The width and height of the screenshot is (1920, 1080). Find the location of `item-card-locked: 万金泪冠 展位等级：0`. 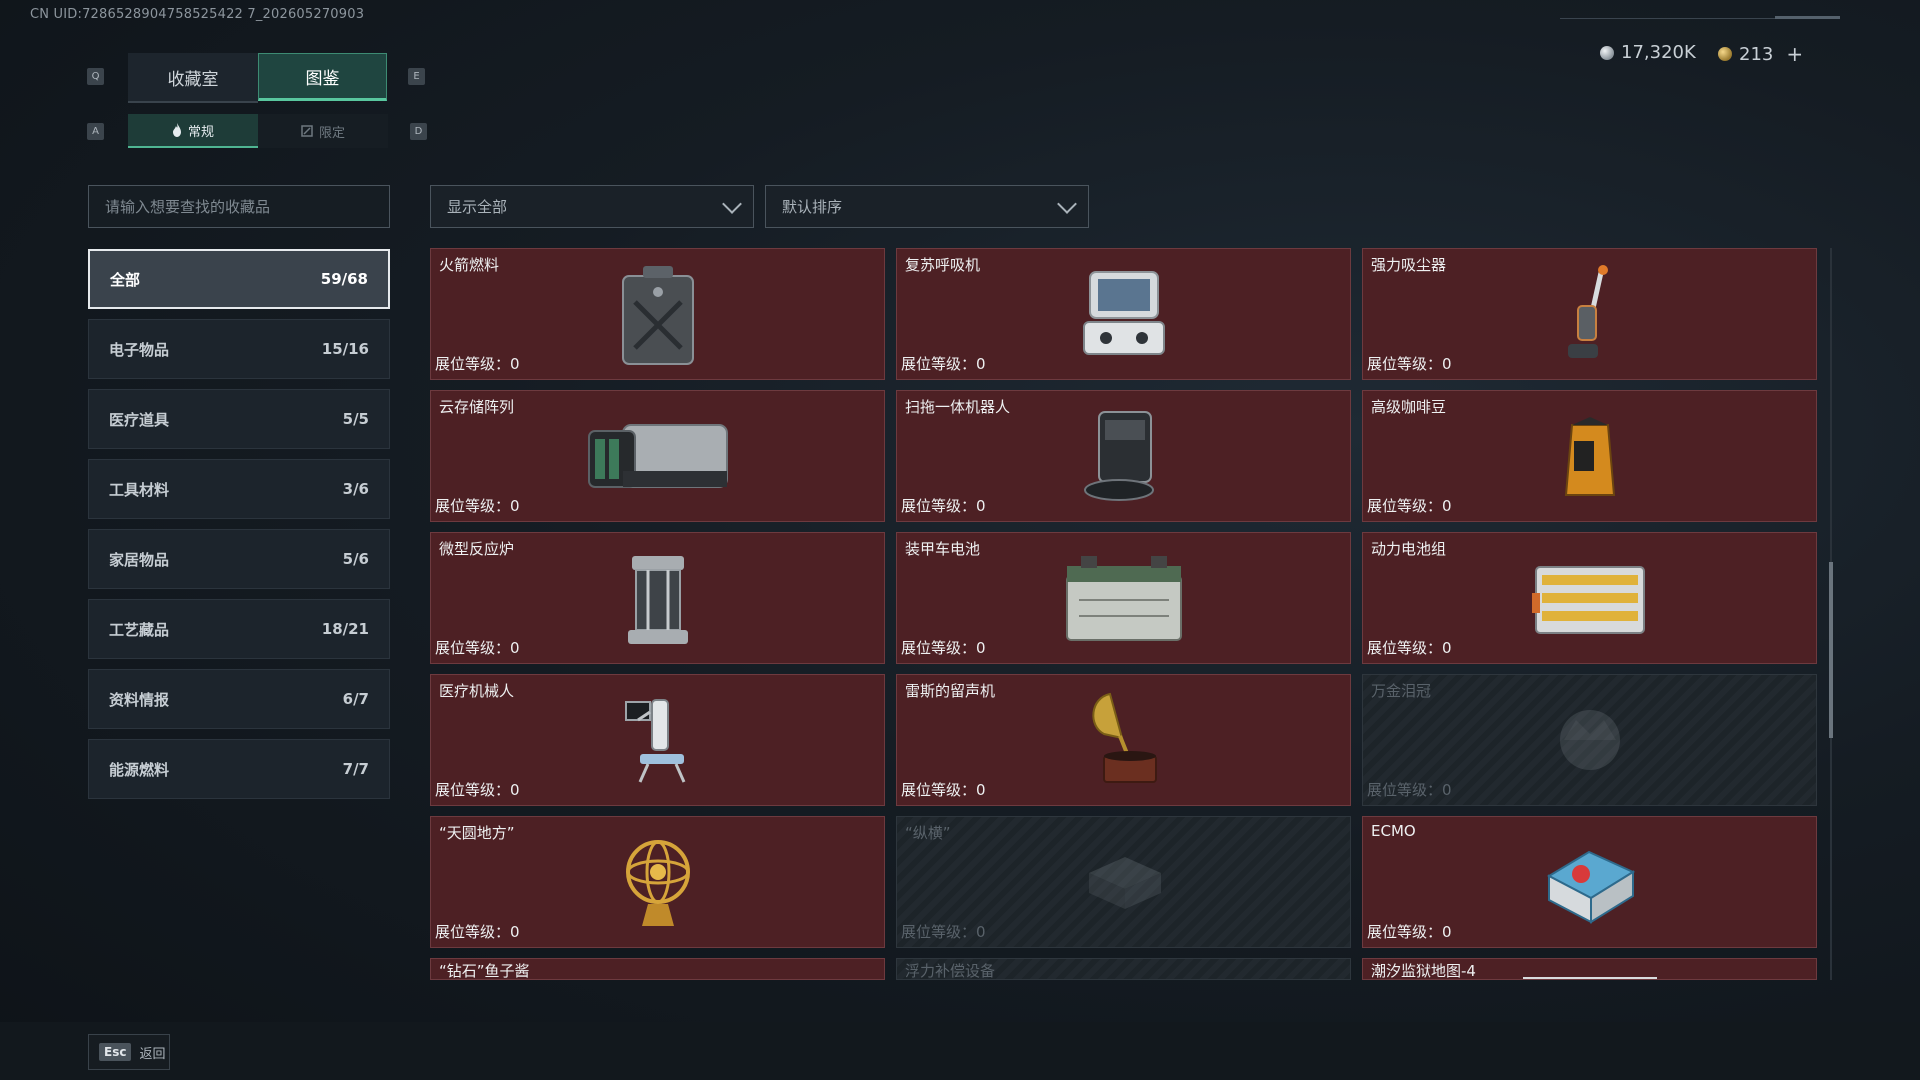

item-card-locked: 万金泪冠 展位等级：0 is located at coordinates (1589, 740).